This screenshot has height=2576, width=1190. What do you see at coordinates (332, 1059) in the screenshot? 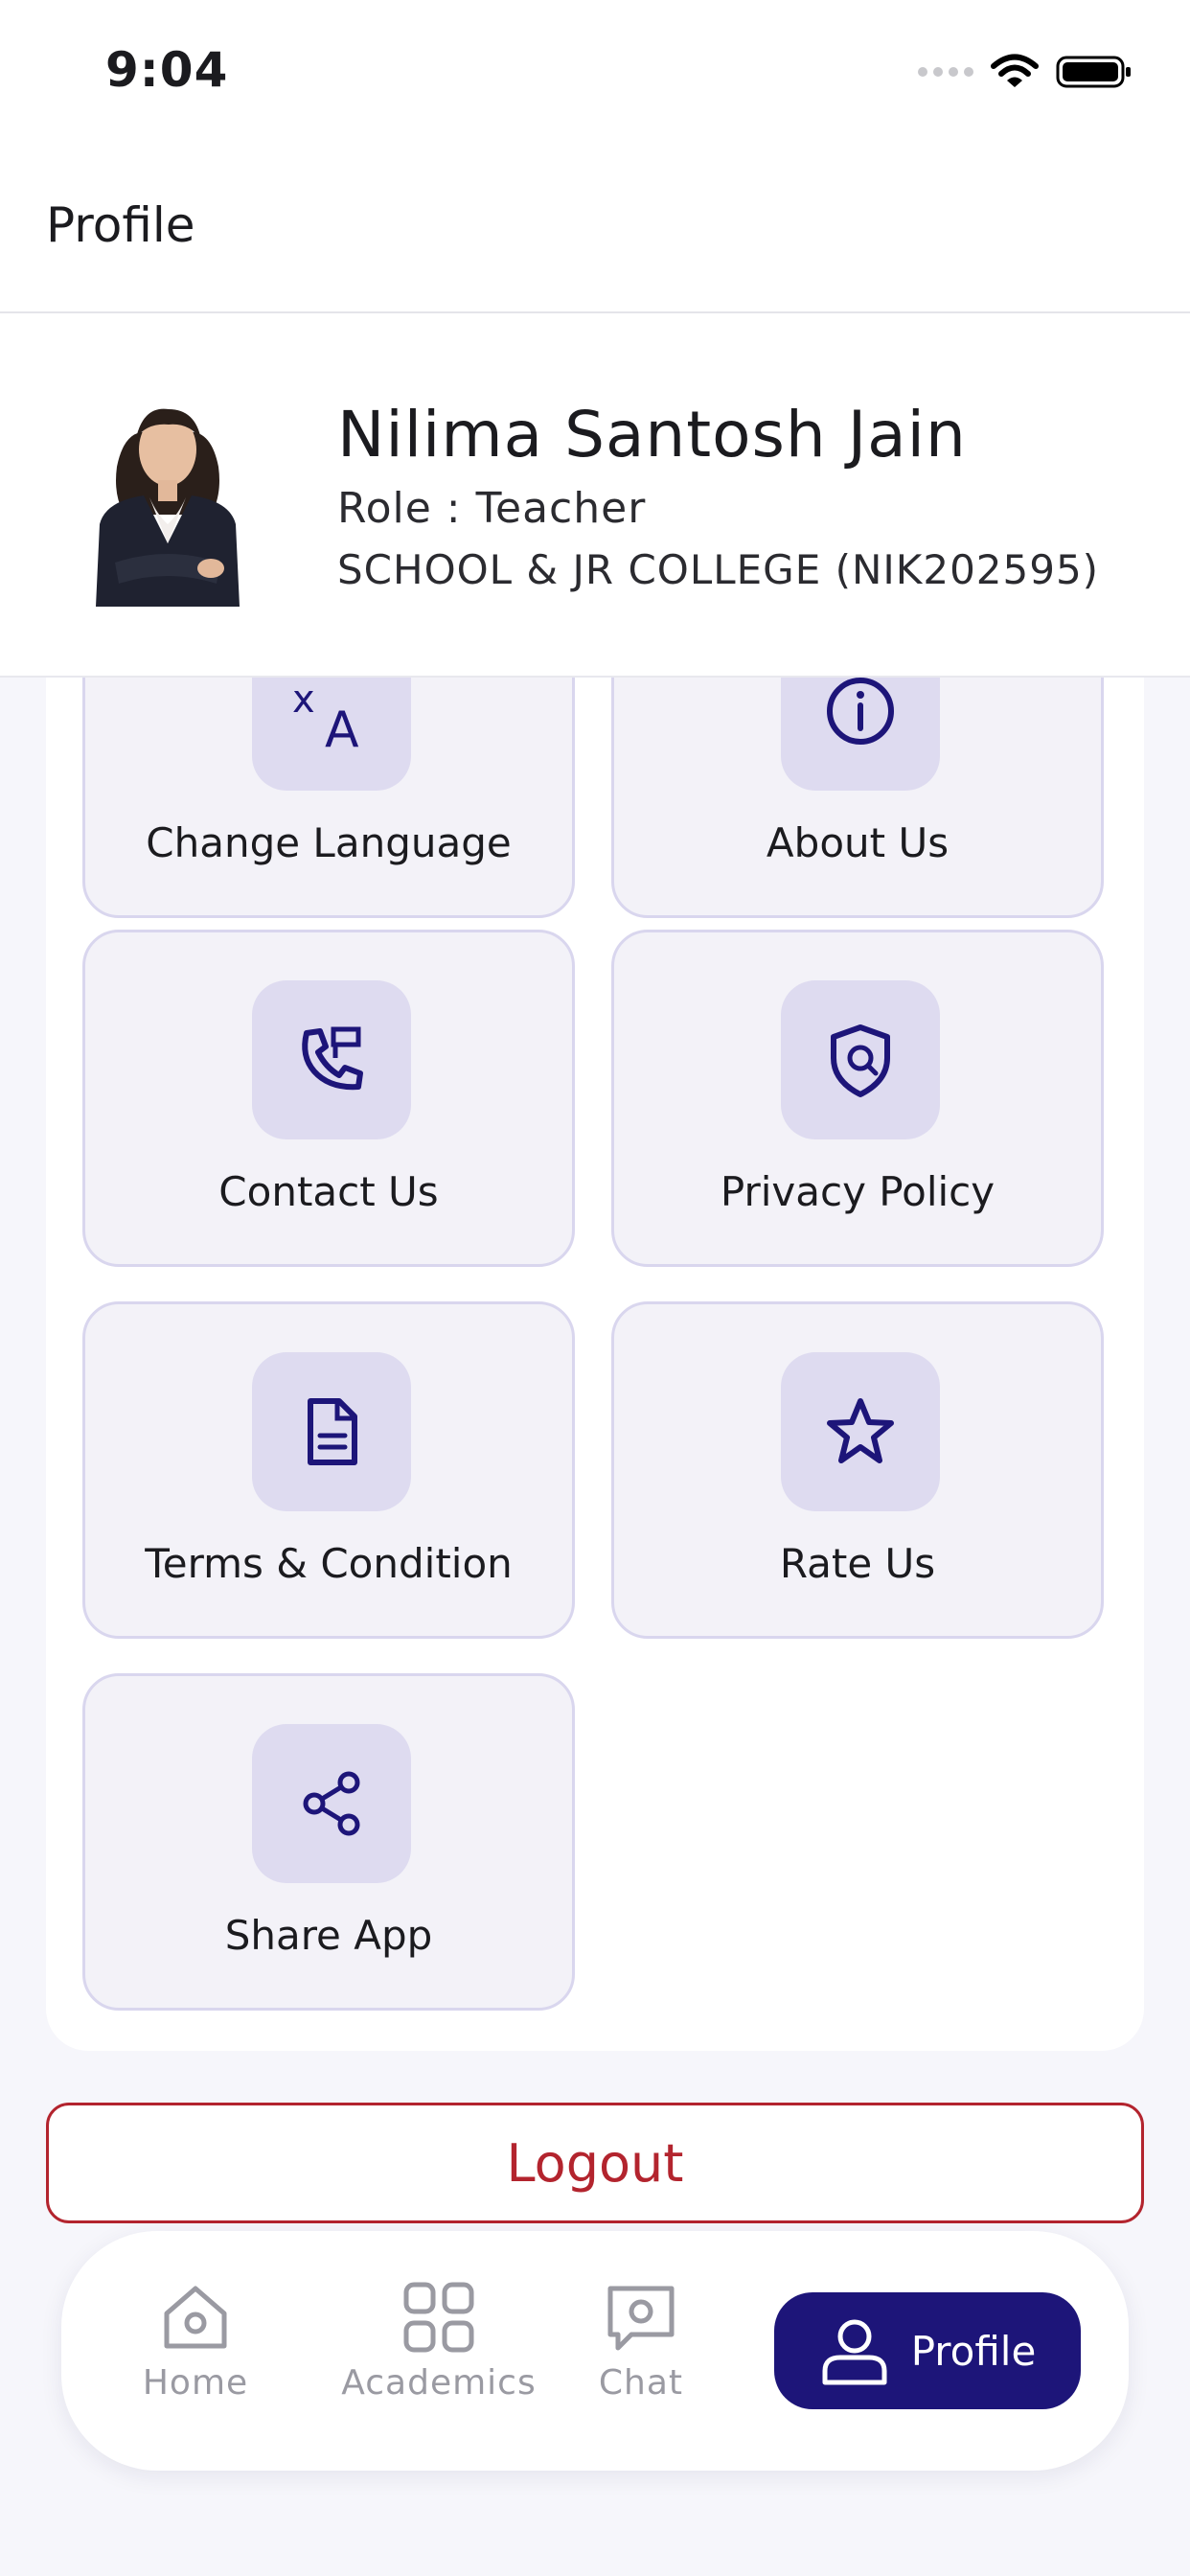
I see `phone-contact-icon` at bounding box center [332, 1059].